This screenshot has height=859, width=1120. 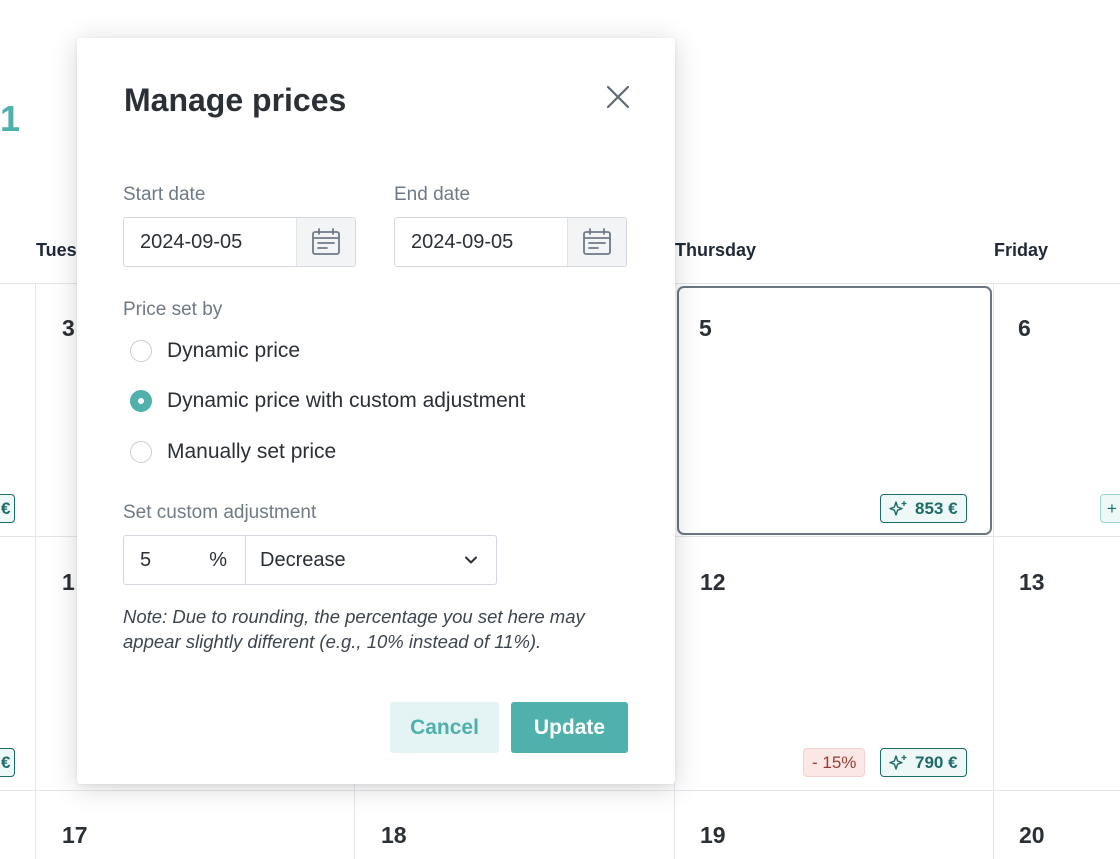 What do you see at coordinates (346, 400) in the screenshot?
I see `radio-label: Dynamic price with custom adjustment` at bounding box center [346, 400].